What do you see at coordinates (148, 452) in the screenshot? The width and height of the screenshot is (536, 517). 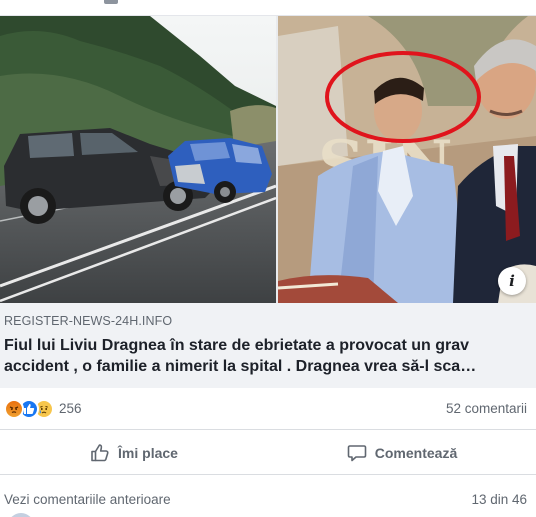 I see `like-button-label: Îmi place` at bounding box center [148, 452].